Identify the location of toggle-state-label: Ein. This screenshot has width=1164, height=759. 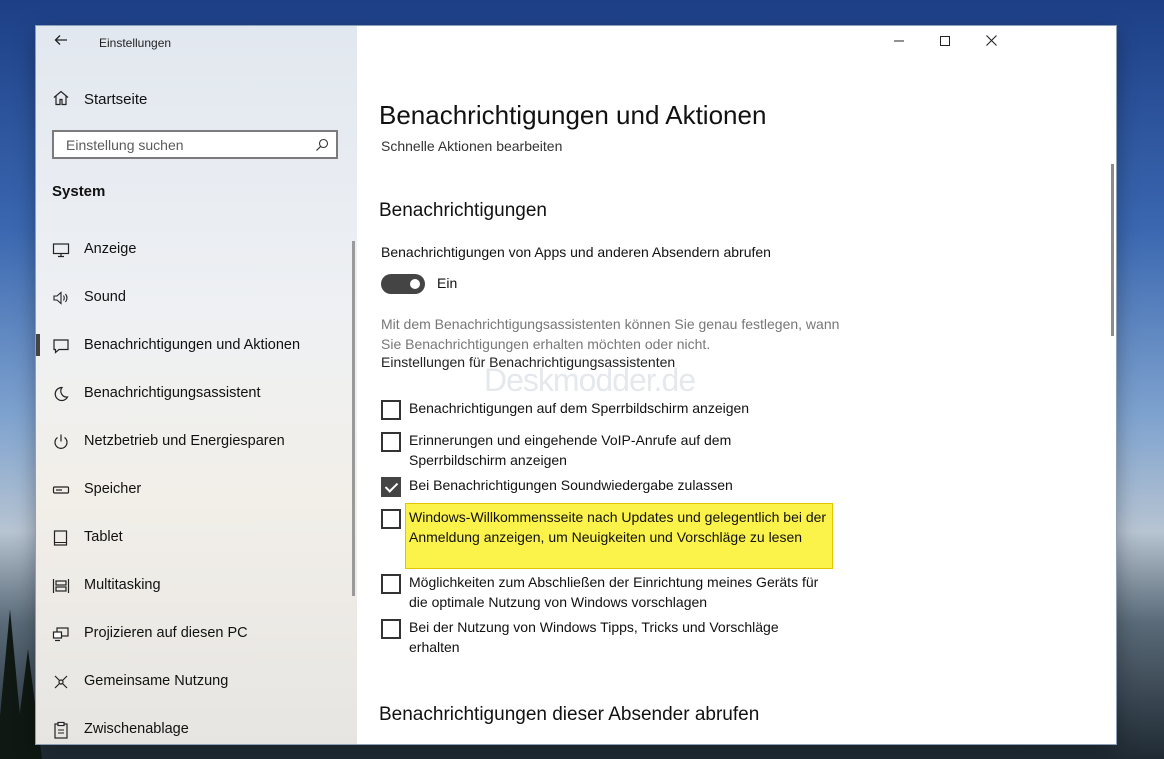
(447, 283).